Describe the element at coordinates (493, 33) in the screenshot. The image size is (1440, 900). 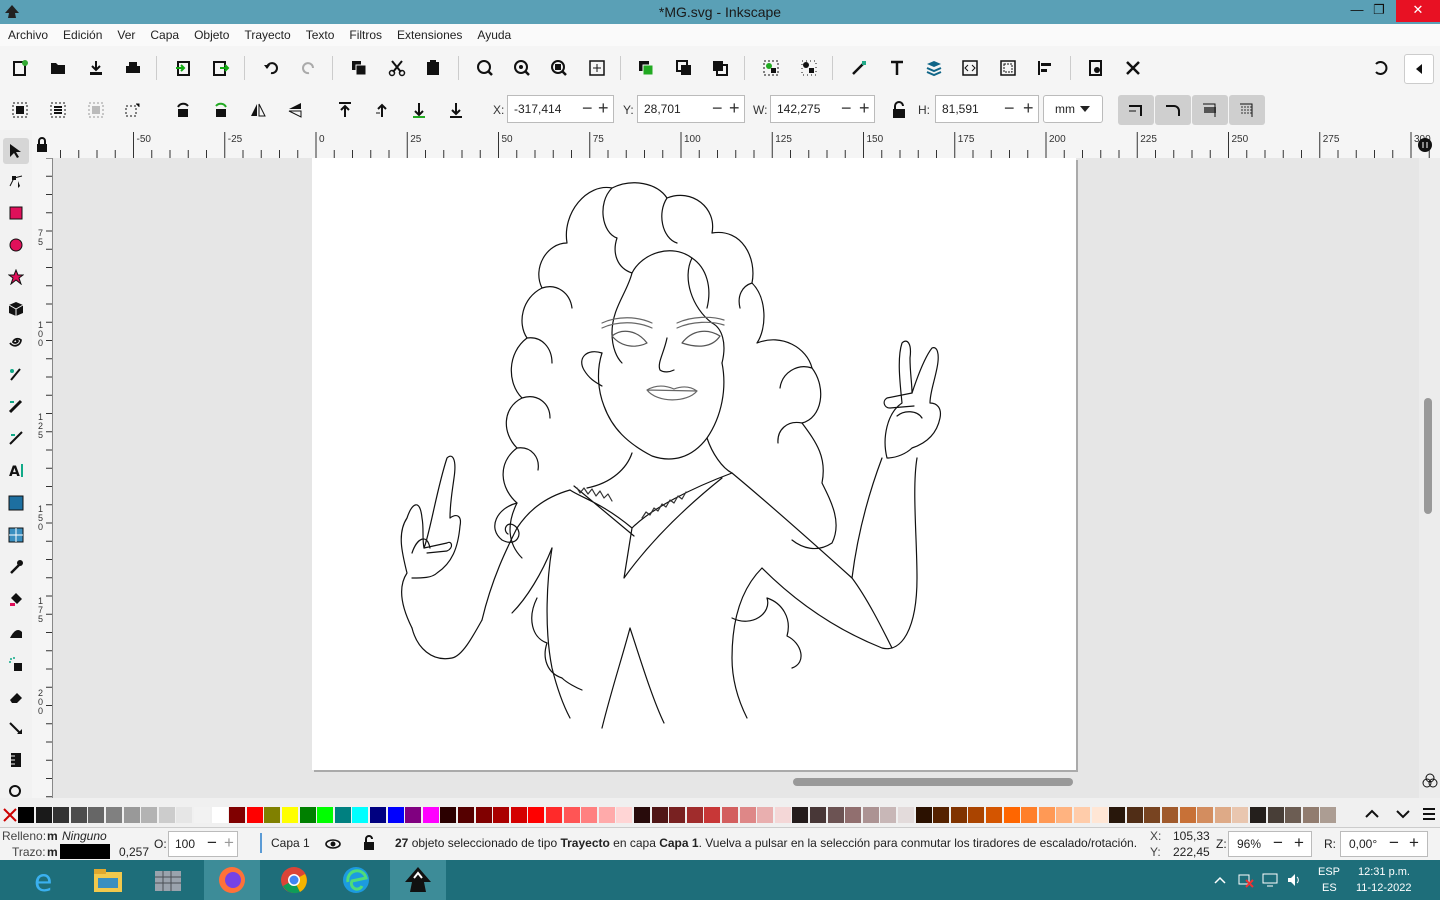
I see `menu-ayuda: Ayuda` at that location.